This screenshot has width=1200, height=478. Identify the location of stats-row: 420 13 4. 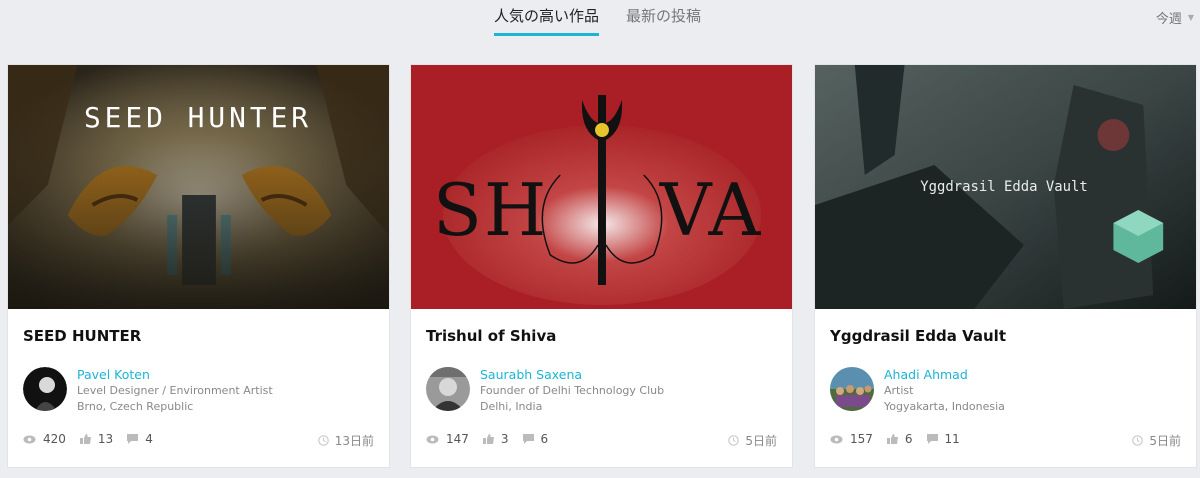
(95, 439).